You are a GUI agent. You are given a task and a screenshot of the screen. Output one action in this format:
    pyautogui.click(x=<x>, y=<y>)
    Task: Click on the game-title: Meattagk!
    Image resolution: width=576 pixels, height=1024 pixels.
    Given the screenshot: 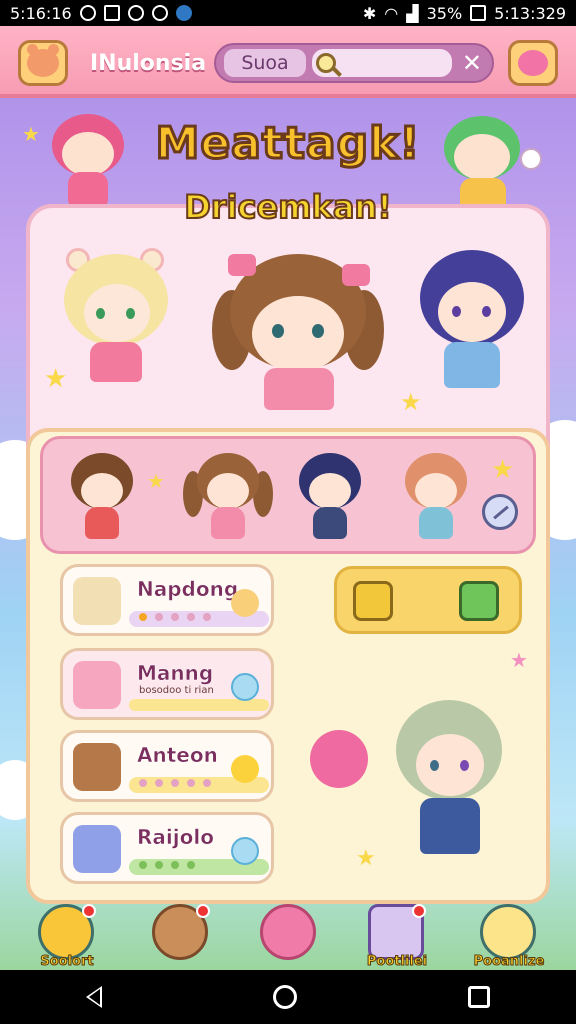 What is the action you would take?
    pyautogui.click(x=287, y=144)
    